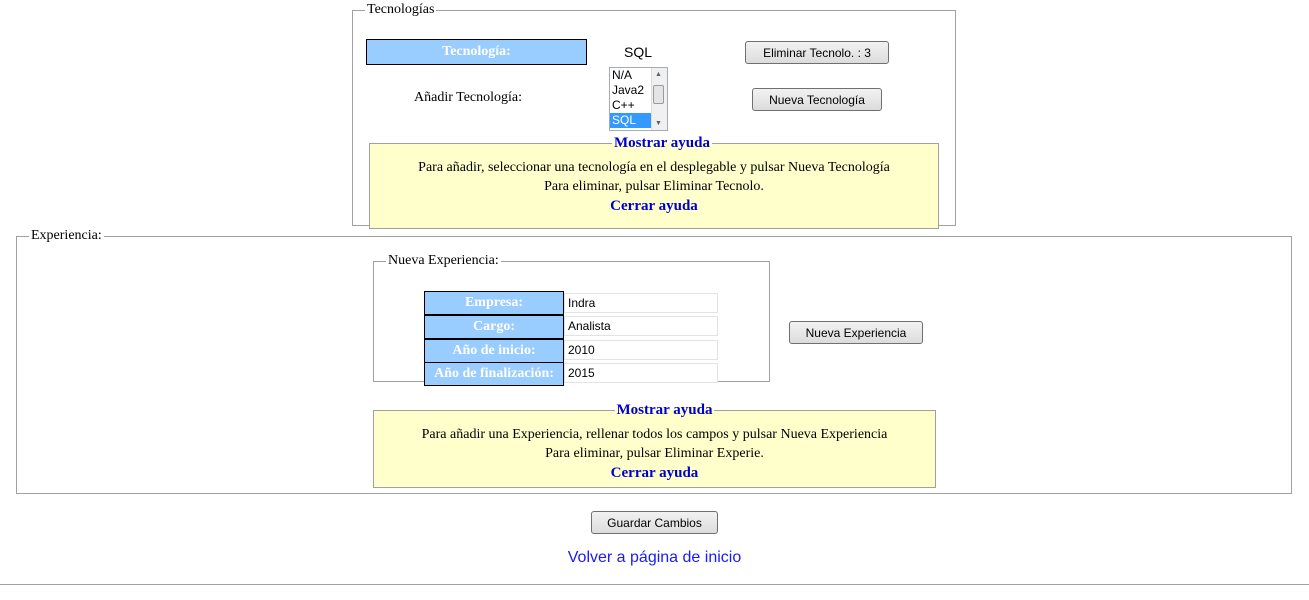 Image resolution: width=1309 pixels, height=600 pixels. I want to click on scroll-thumb, so click(658, 94).